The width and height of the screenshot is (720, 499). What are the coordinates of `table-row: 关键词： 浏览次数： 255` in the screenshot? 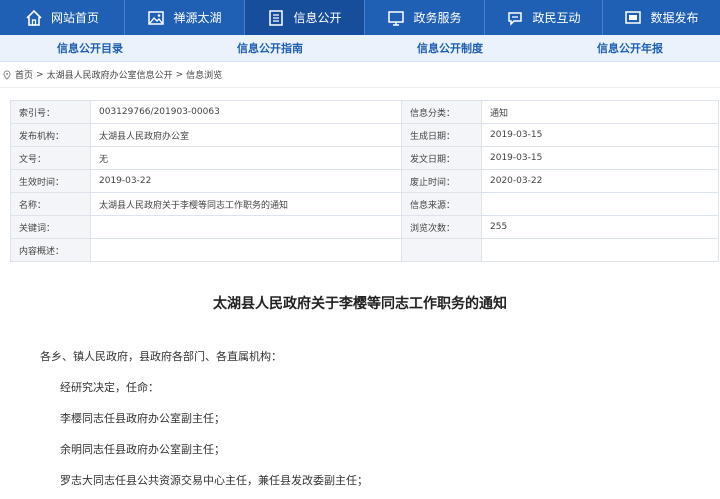 It's located at (364, 227).